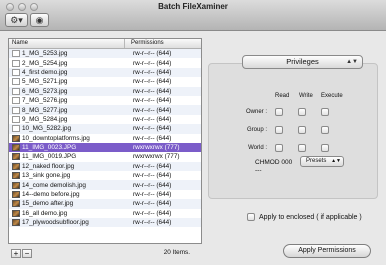 The image size is (386, 265). What do you see at coordinates (105, 119) in the screenshot?
I see `file-row: 9_MG_5284.jpg rw-r--r-- (644)` at bounding box center [105, 119].